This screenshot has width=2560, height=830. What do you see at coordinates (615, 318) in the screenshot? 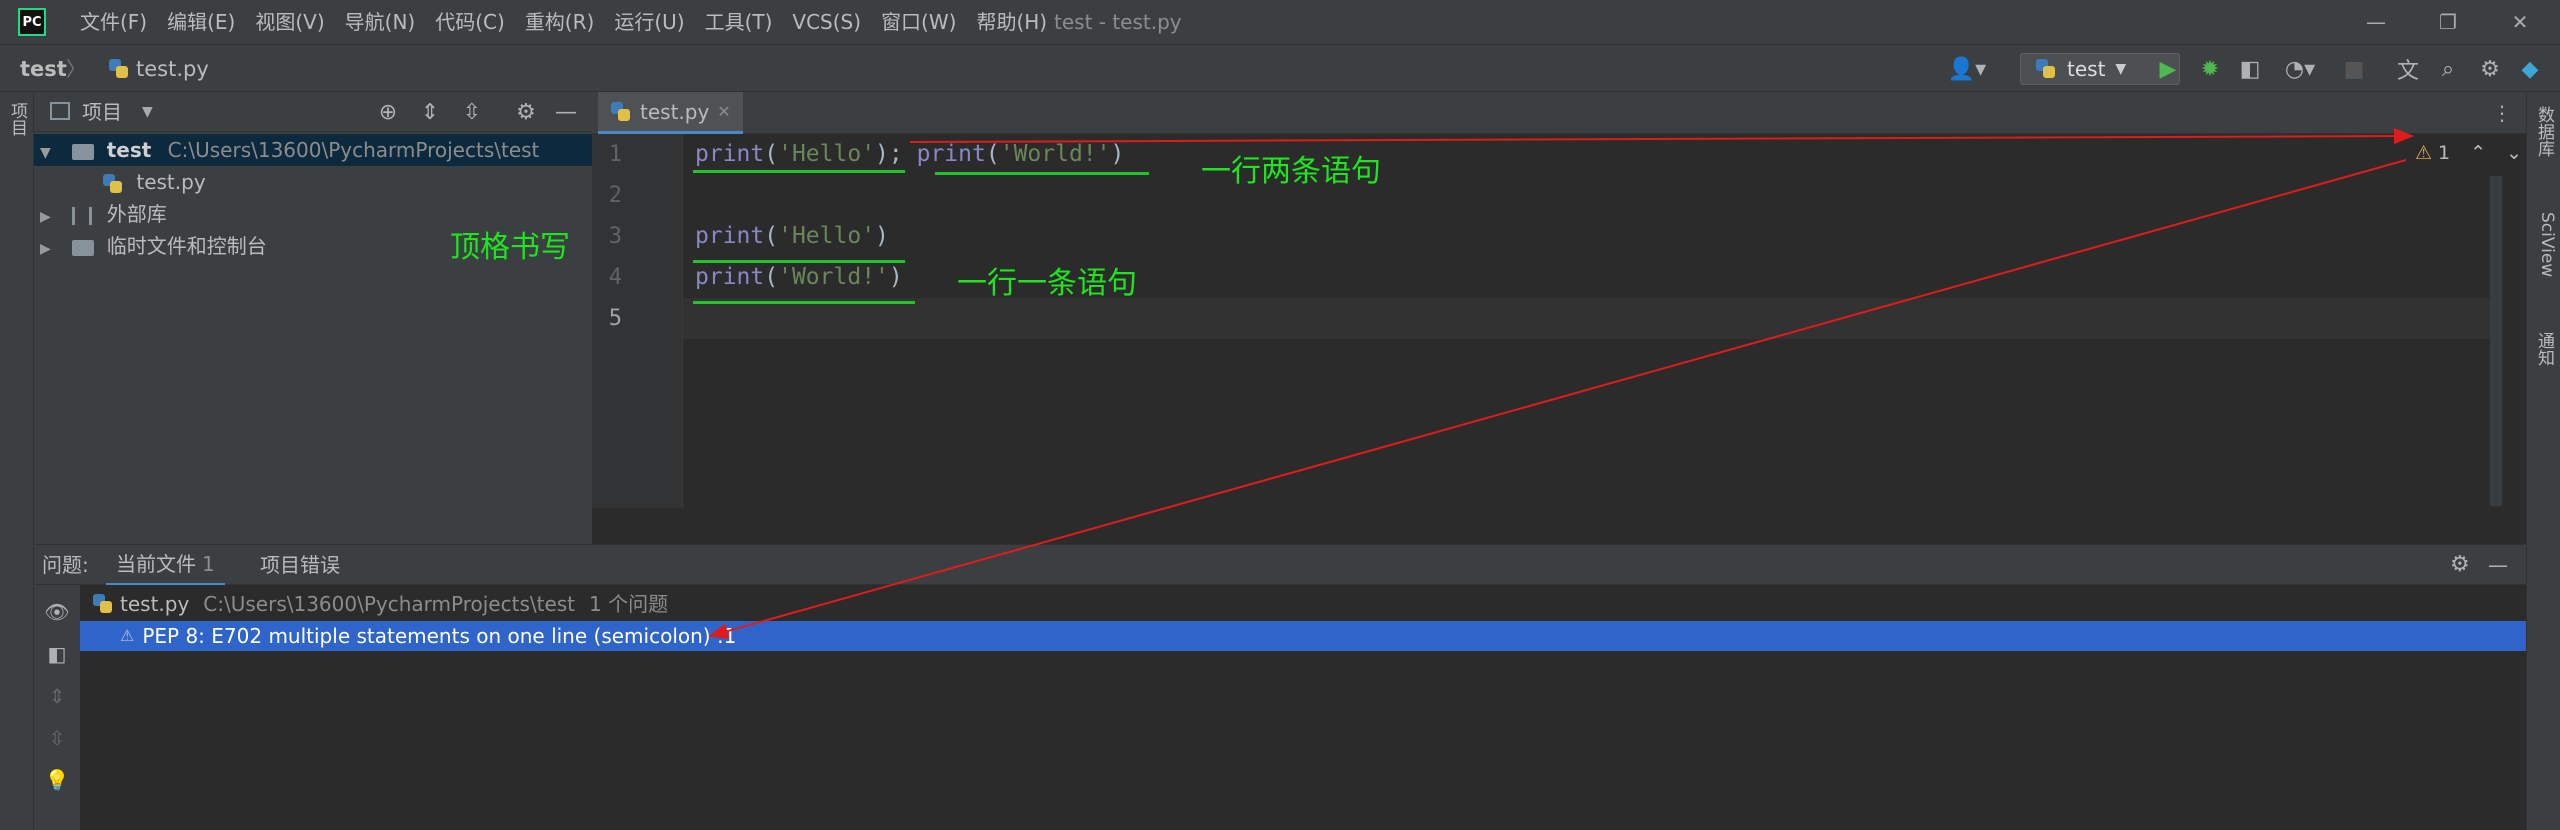
I see `line-number: 5` at bounding box center [615, 318].